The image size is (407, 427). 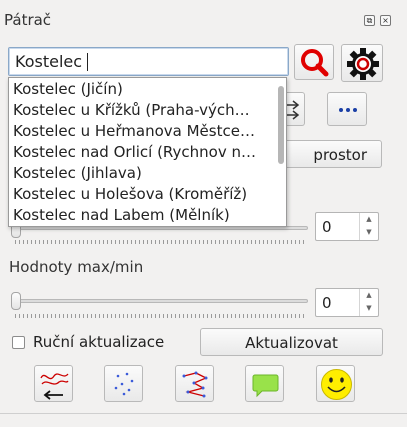 What do you see at coordinates (160, 301) in the screenshot?
I see `maxmin-slider-track` at bounding box center [160, 301].